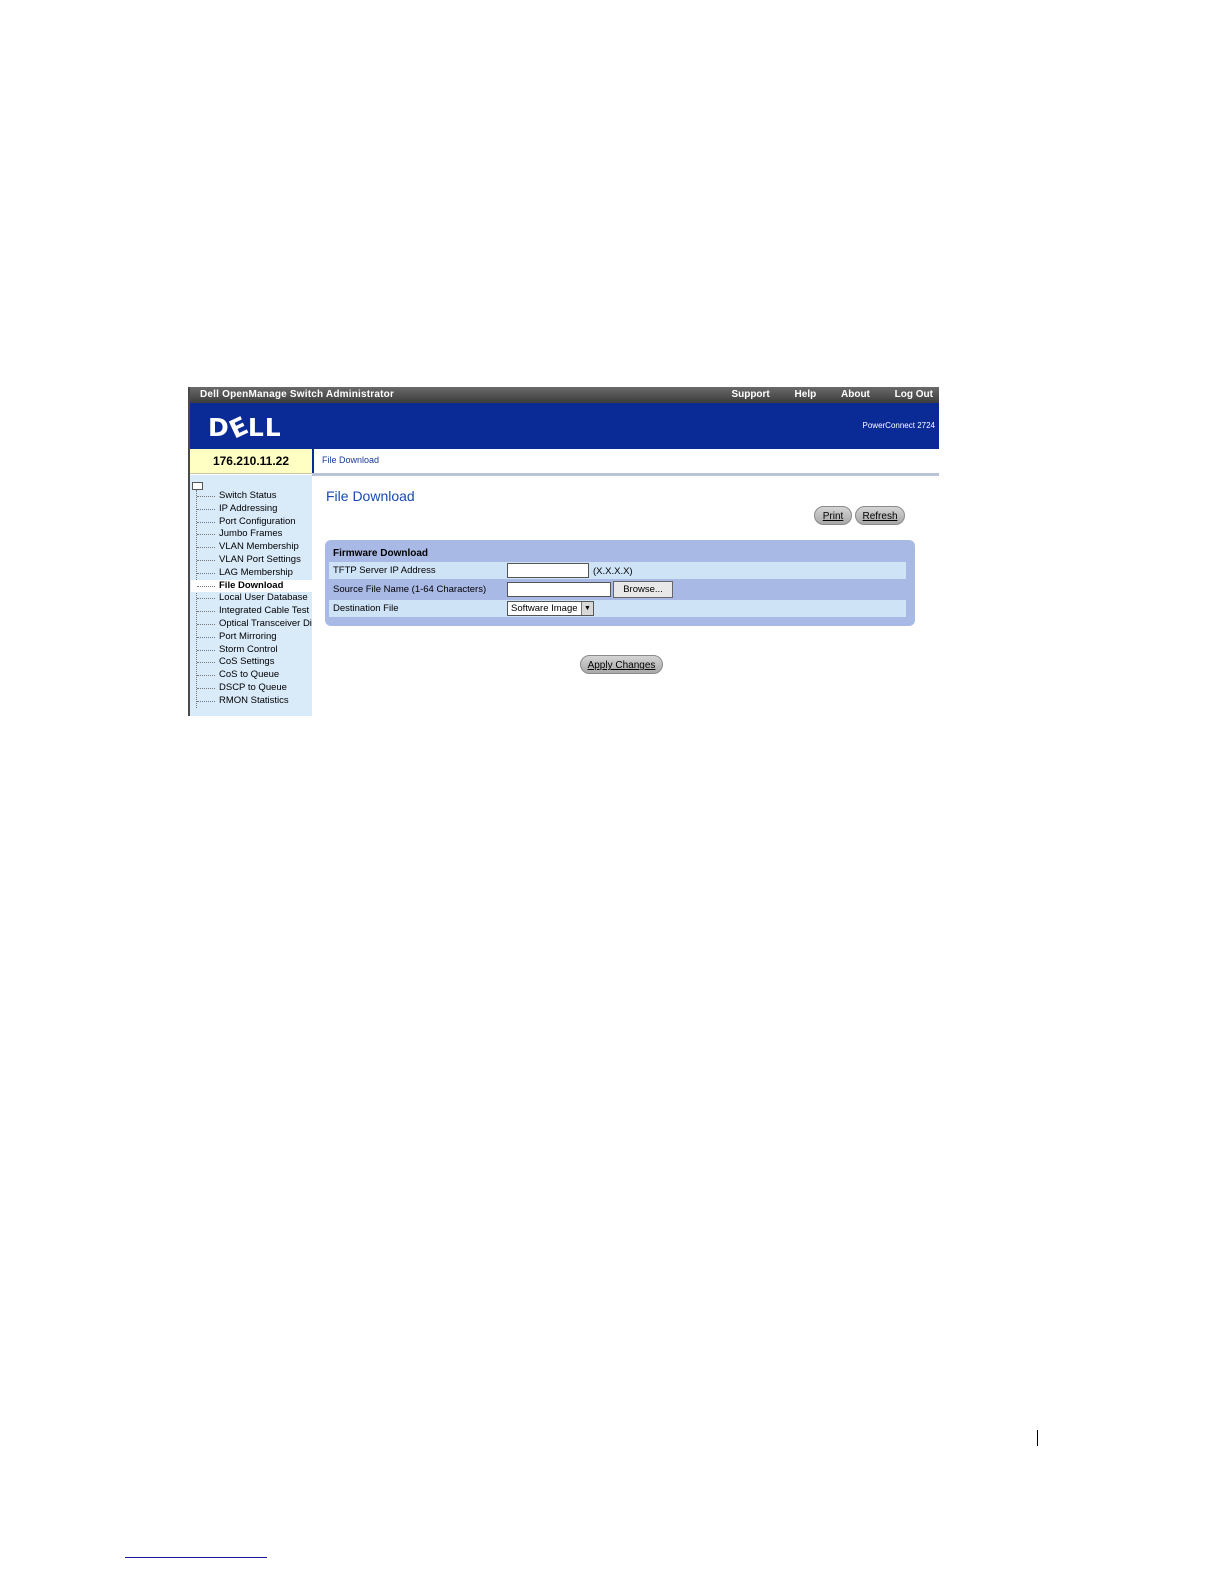 The height and width of the screenshot is (1584, 1224). I want to click on sidebar-item-port-mirroring: Port Mirroring, so click(254, 637).